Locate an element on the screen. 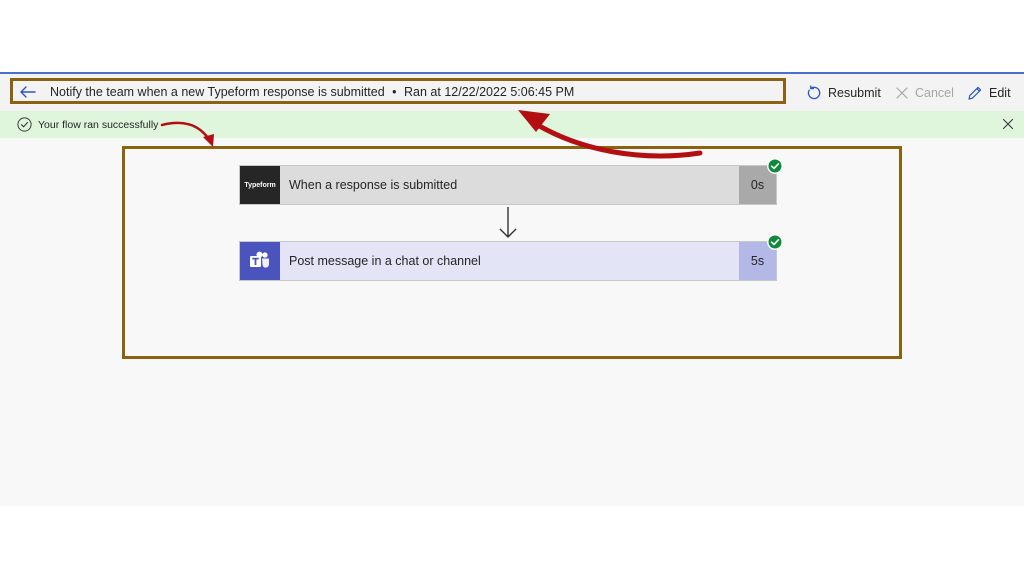 The image size is (1024, 575). pencil-icon is located at coordinates (975, 93).